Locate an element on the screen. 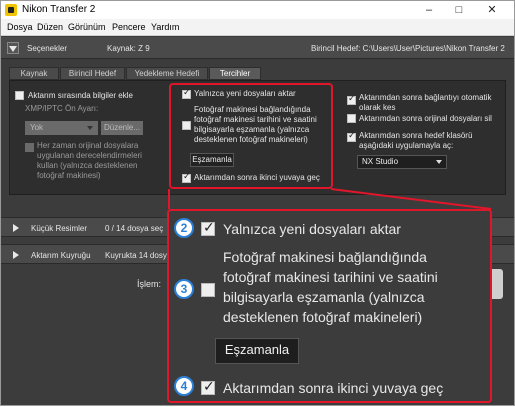  zoom-new-files-checkbox is located at coordinates (208, 228).